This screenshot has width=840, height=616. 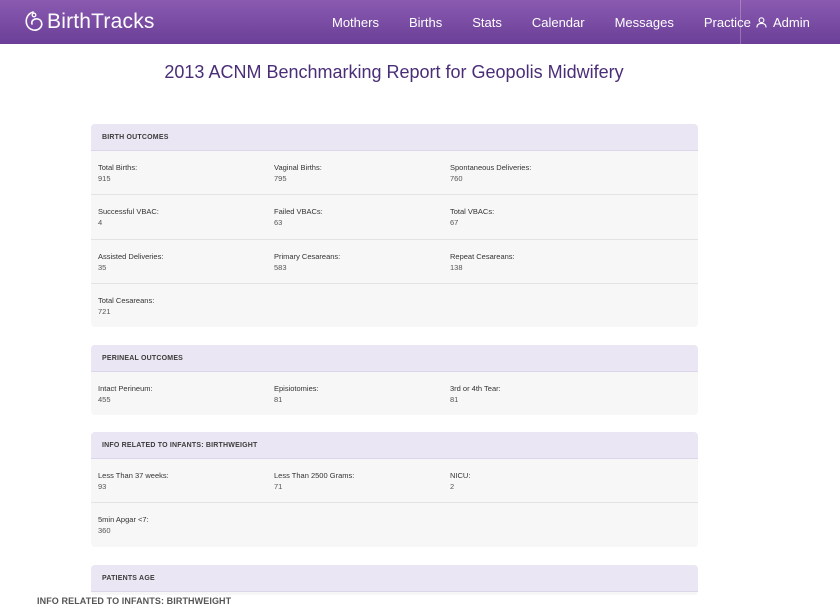 What do you see at coordinates (134, 601) in the screenshot?
I see `sticky-section-header: Info Related to Infants: Birthweight` at bounding box center [134, 601].